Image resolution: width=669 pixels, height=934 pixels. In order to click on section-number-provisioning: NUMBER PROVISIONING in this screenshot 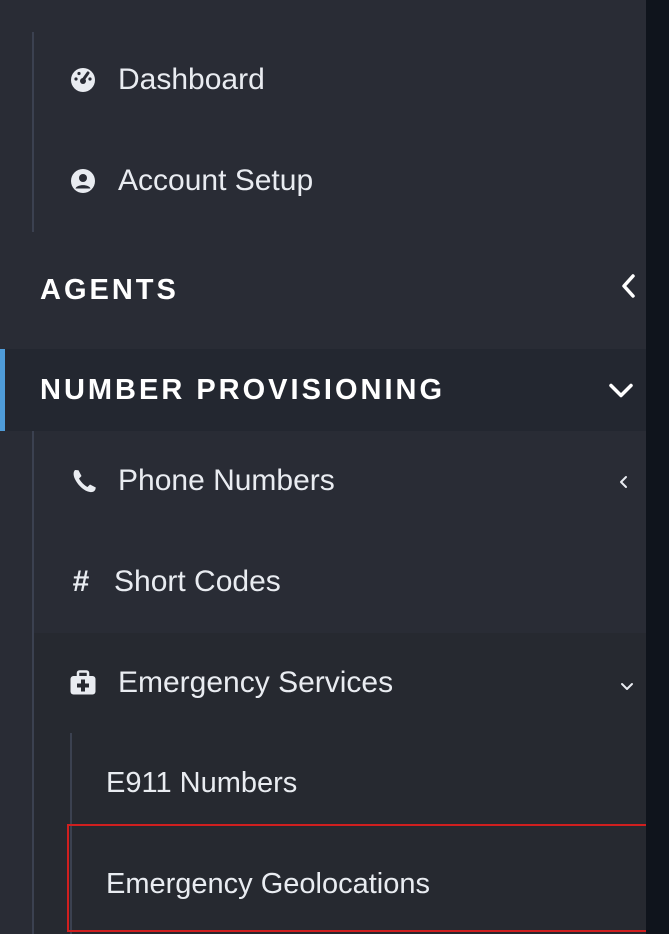, I will do `click(323, 390)`.